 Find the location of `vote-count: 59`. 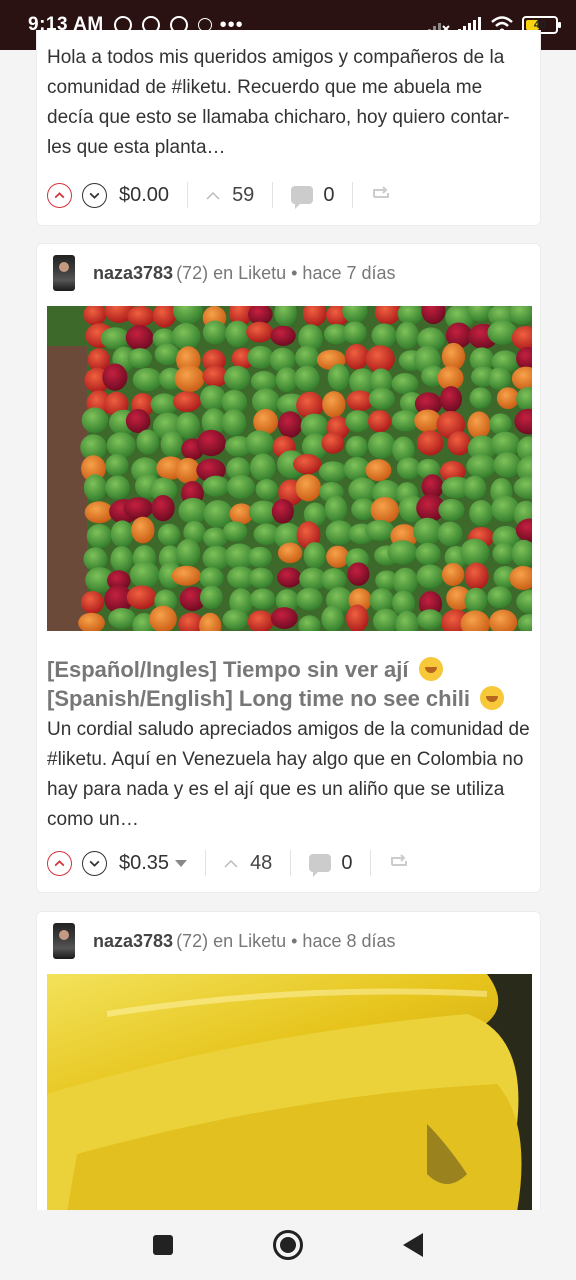

vote-count: 59 is located at coordinates (230, 195).